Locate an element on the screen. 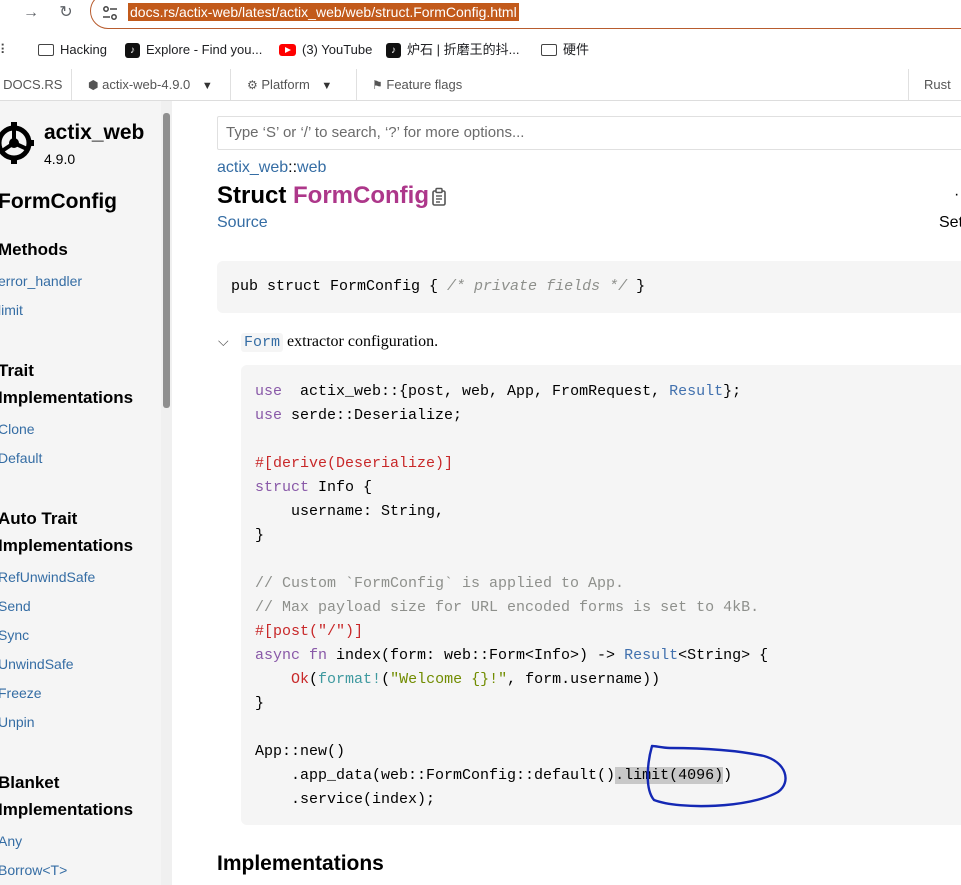  caret-down-icon: ▼ is located at coordinates (327, 86).